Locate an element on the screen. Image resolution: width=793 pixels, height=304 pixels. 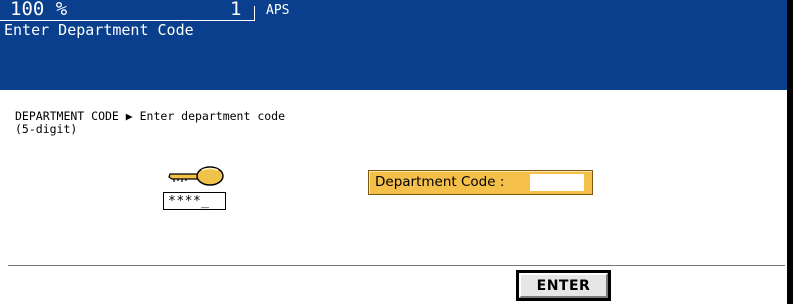
department-code-input is located at coordinates (557, 182).